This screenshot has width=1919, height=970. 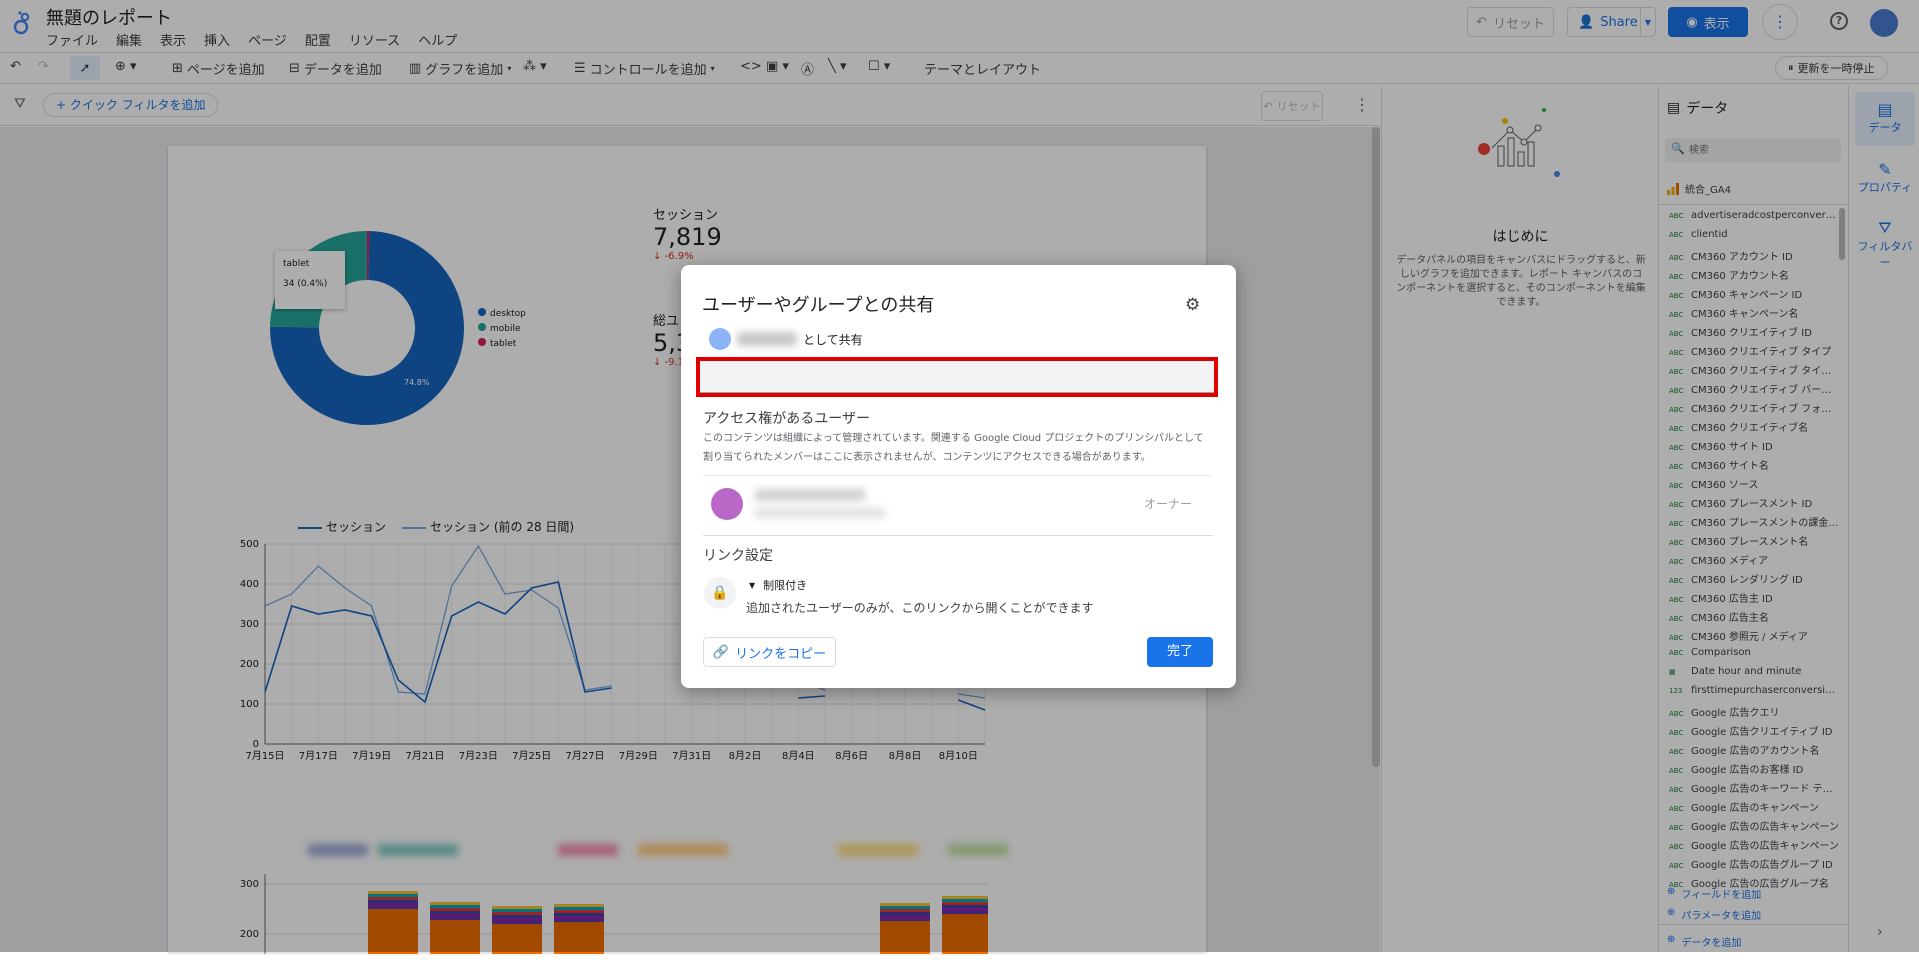 I want to click on add-people-input-highlight, so click(x=957, y=377).